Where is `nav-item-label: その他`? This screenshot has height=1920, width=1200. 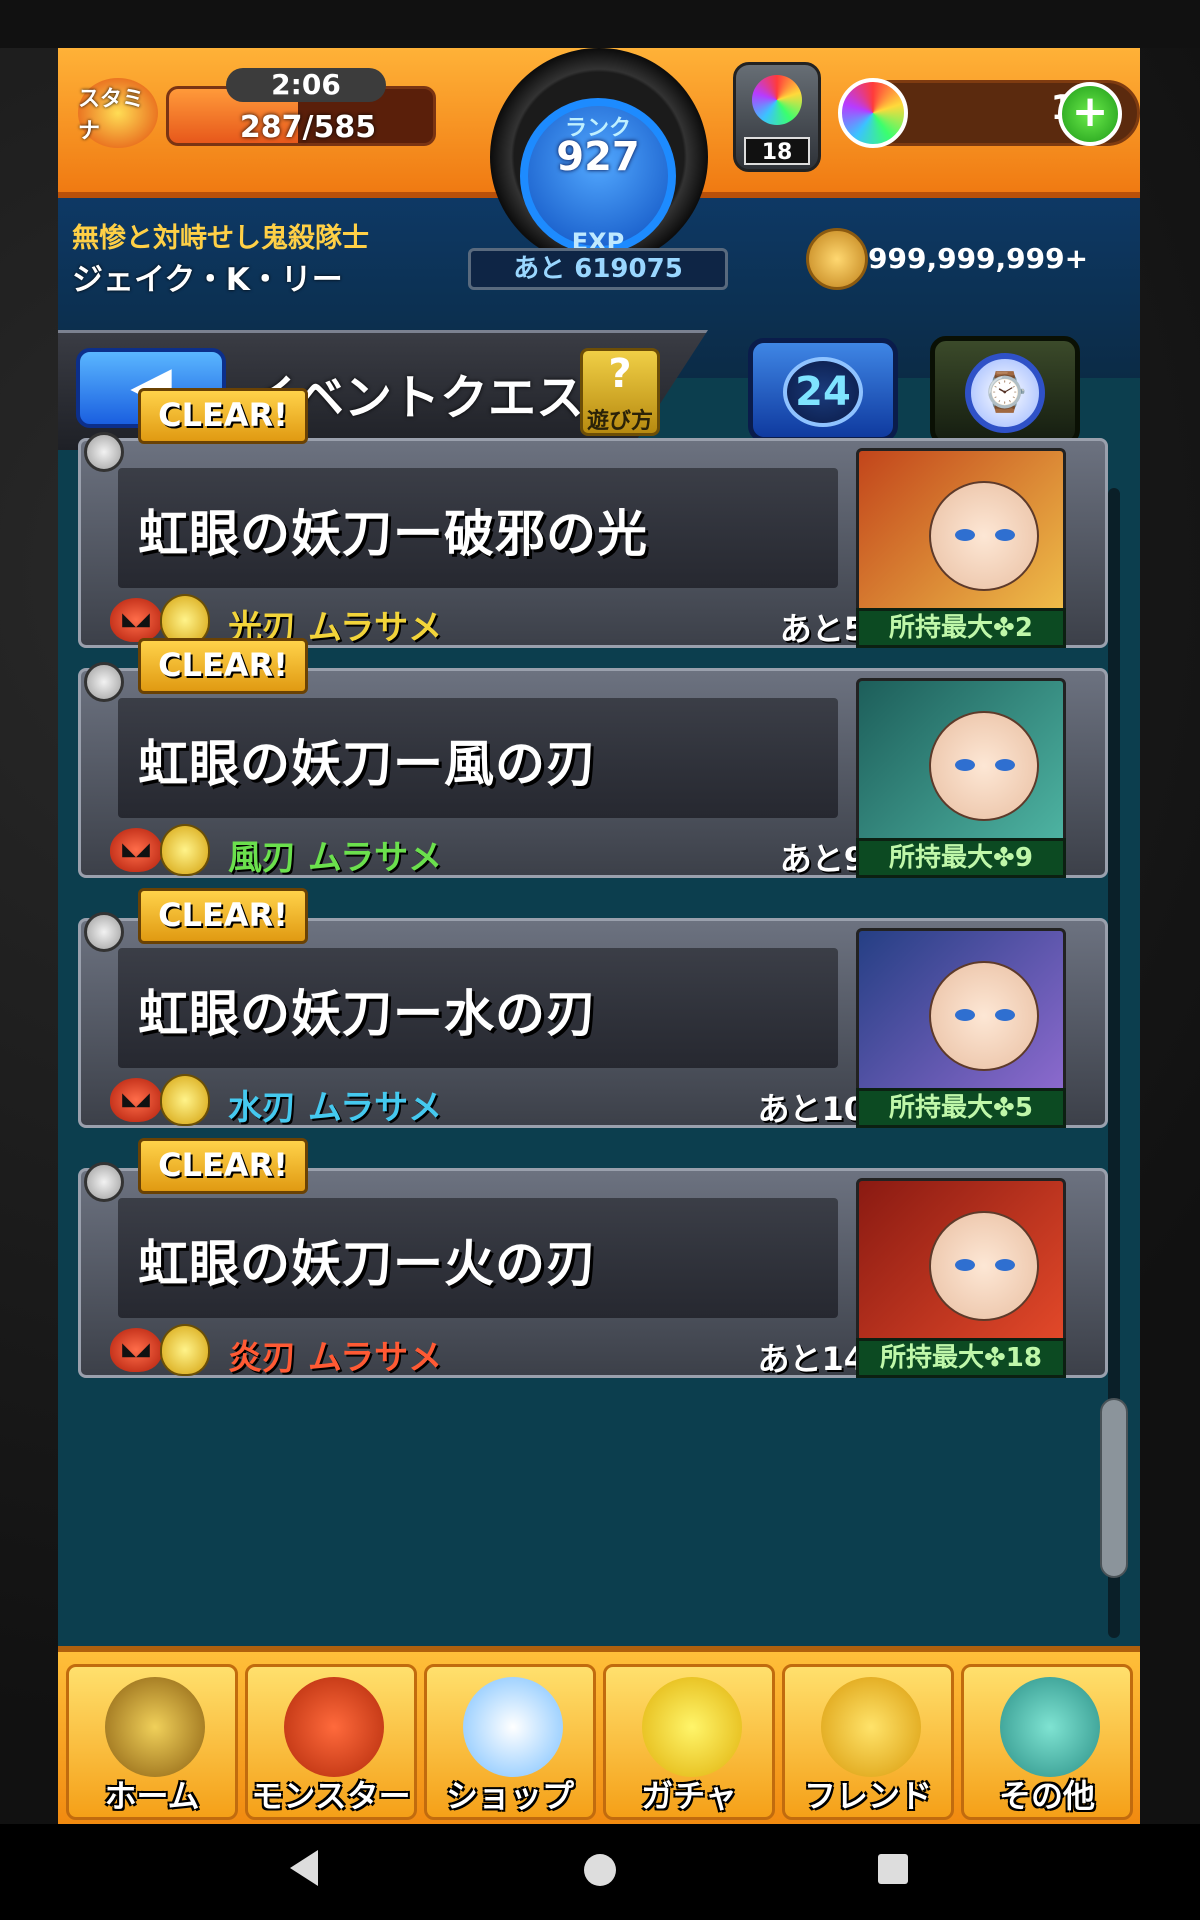 nav-item-label: その他 is located at coordinates (1046, 1796).